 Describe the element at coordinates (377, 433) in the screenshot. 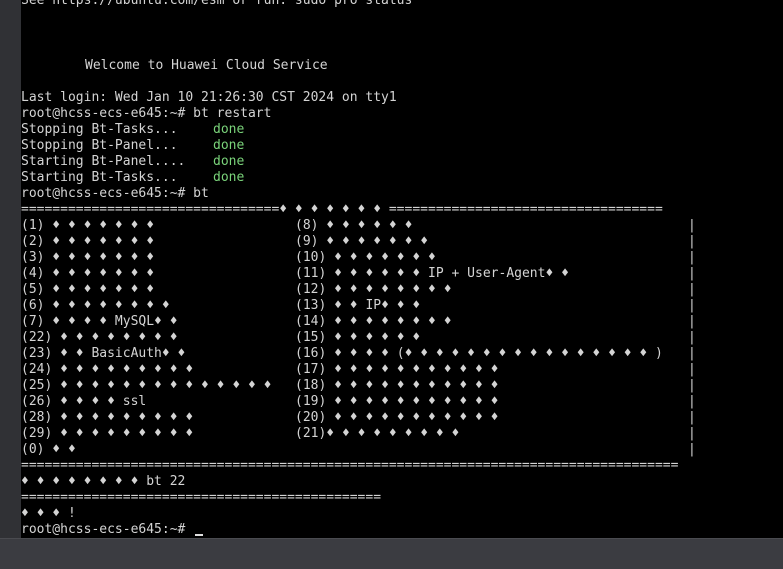

I see `menu-item-right: (21)♦ ♦ ♦ ♦ ♦ ♦ ♦ ♦ ♦` at that location.